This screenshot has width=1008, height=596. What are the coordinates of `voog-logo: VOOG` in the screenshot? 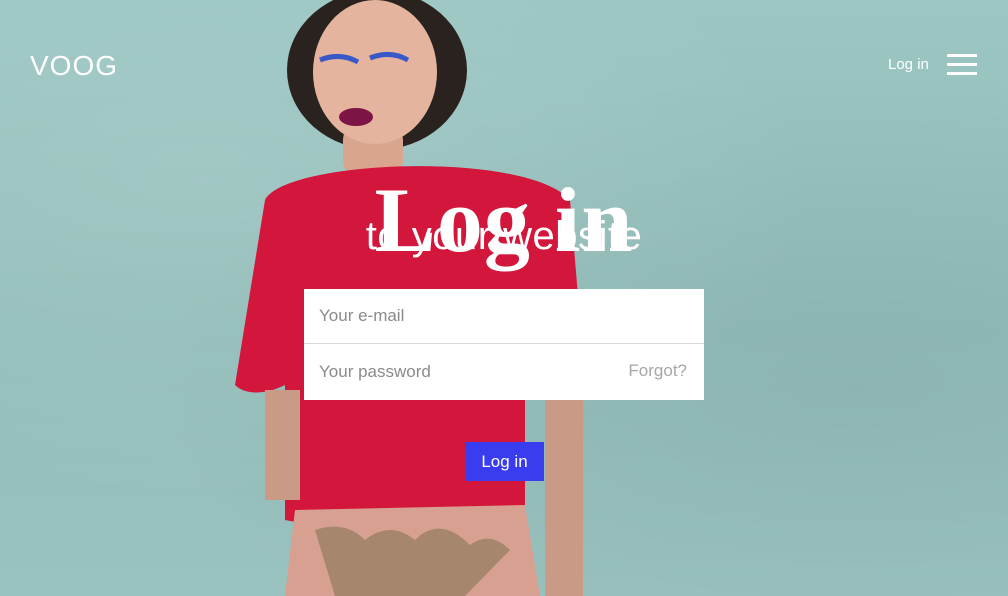 It's located at (74, 66).